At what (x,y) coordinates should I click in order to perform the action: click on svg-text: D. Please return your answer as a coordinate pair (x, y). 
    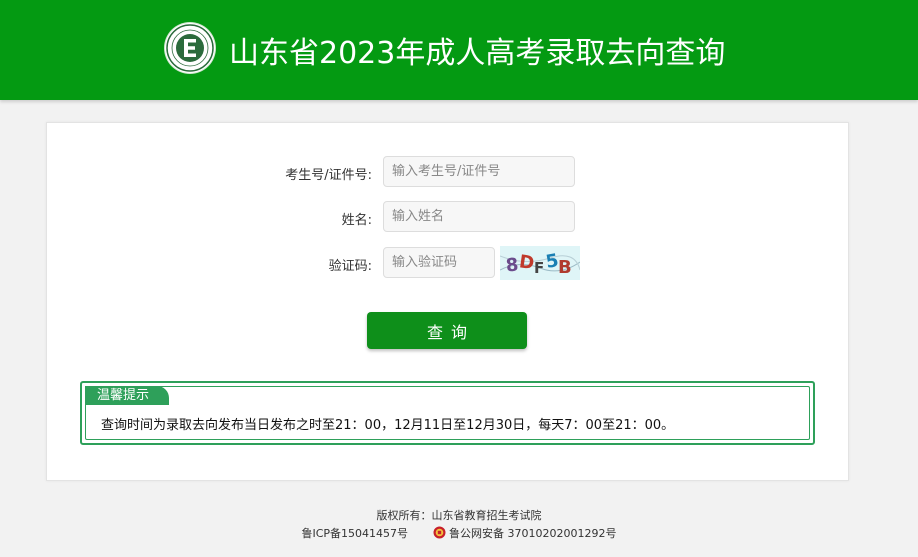
    Looking at the image, I should click on (527, 262).